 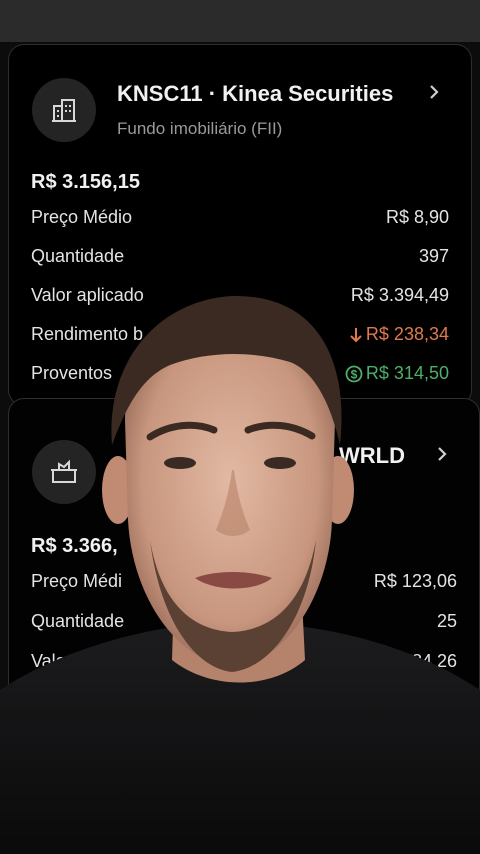 I want to click on row-label: Preço Médio, so click(x=82, y=217).